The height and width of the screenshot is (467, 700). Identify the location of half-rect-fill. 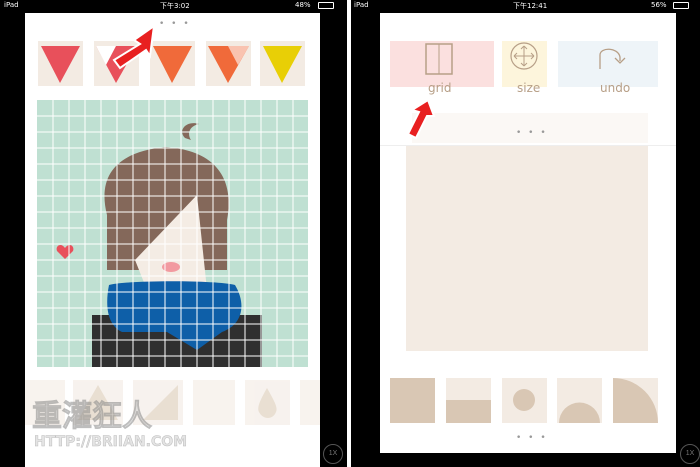
(468, 411).